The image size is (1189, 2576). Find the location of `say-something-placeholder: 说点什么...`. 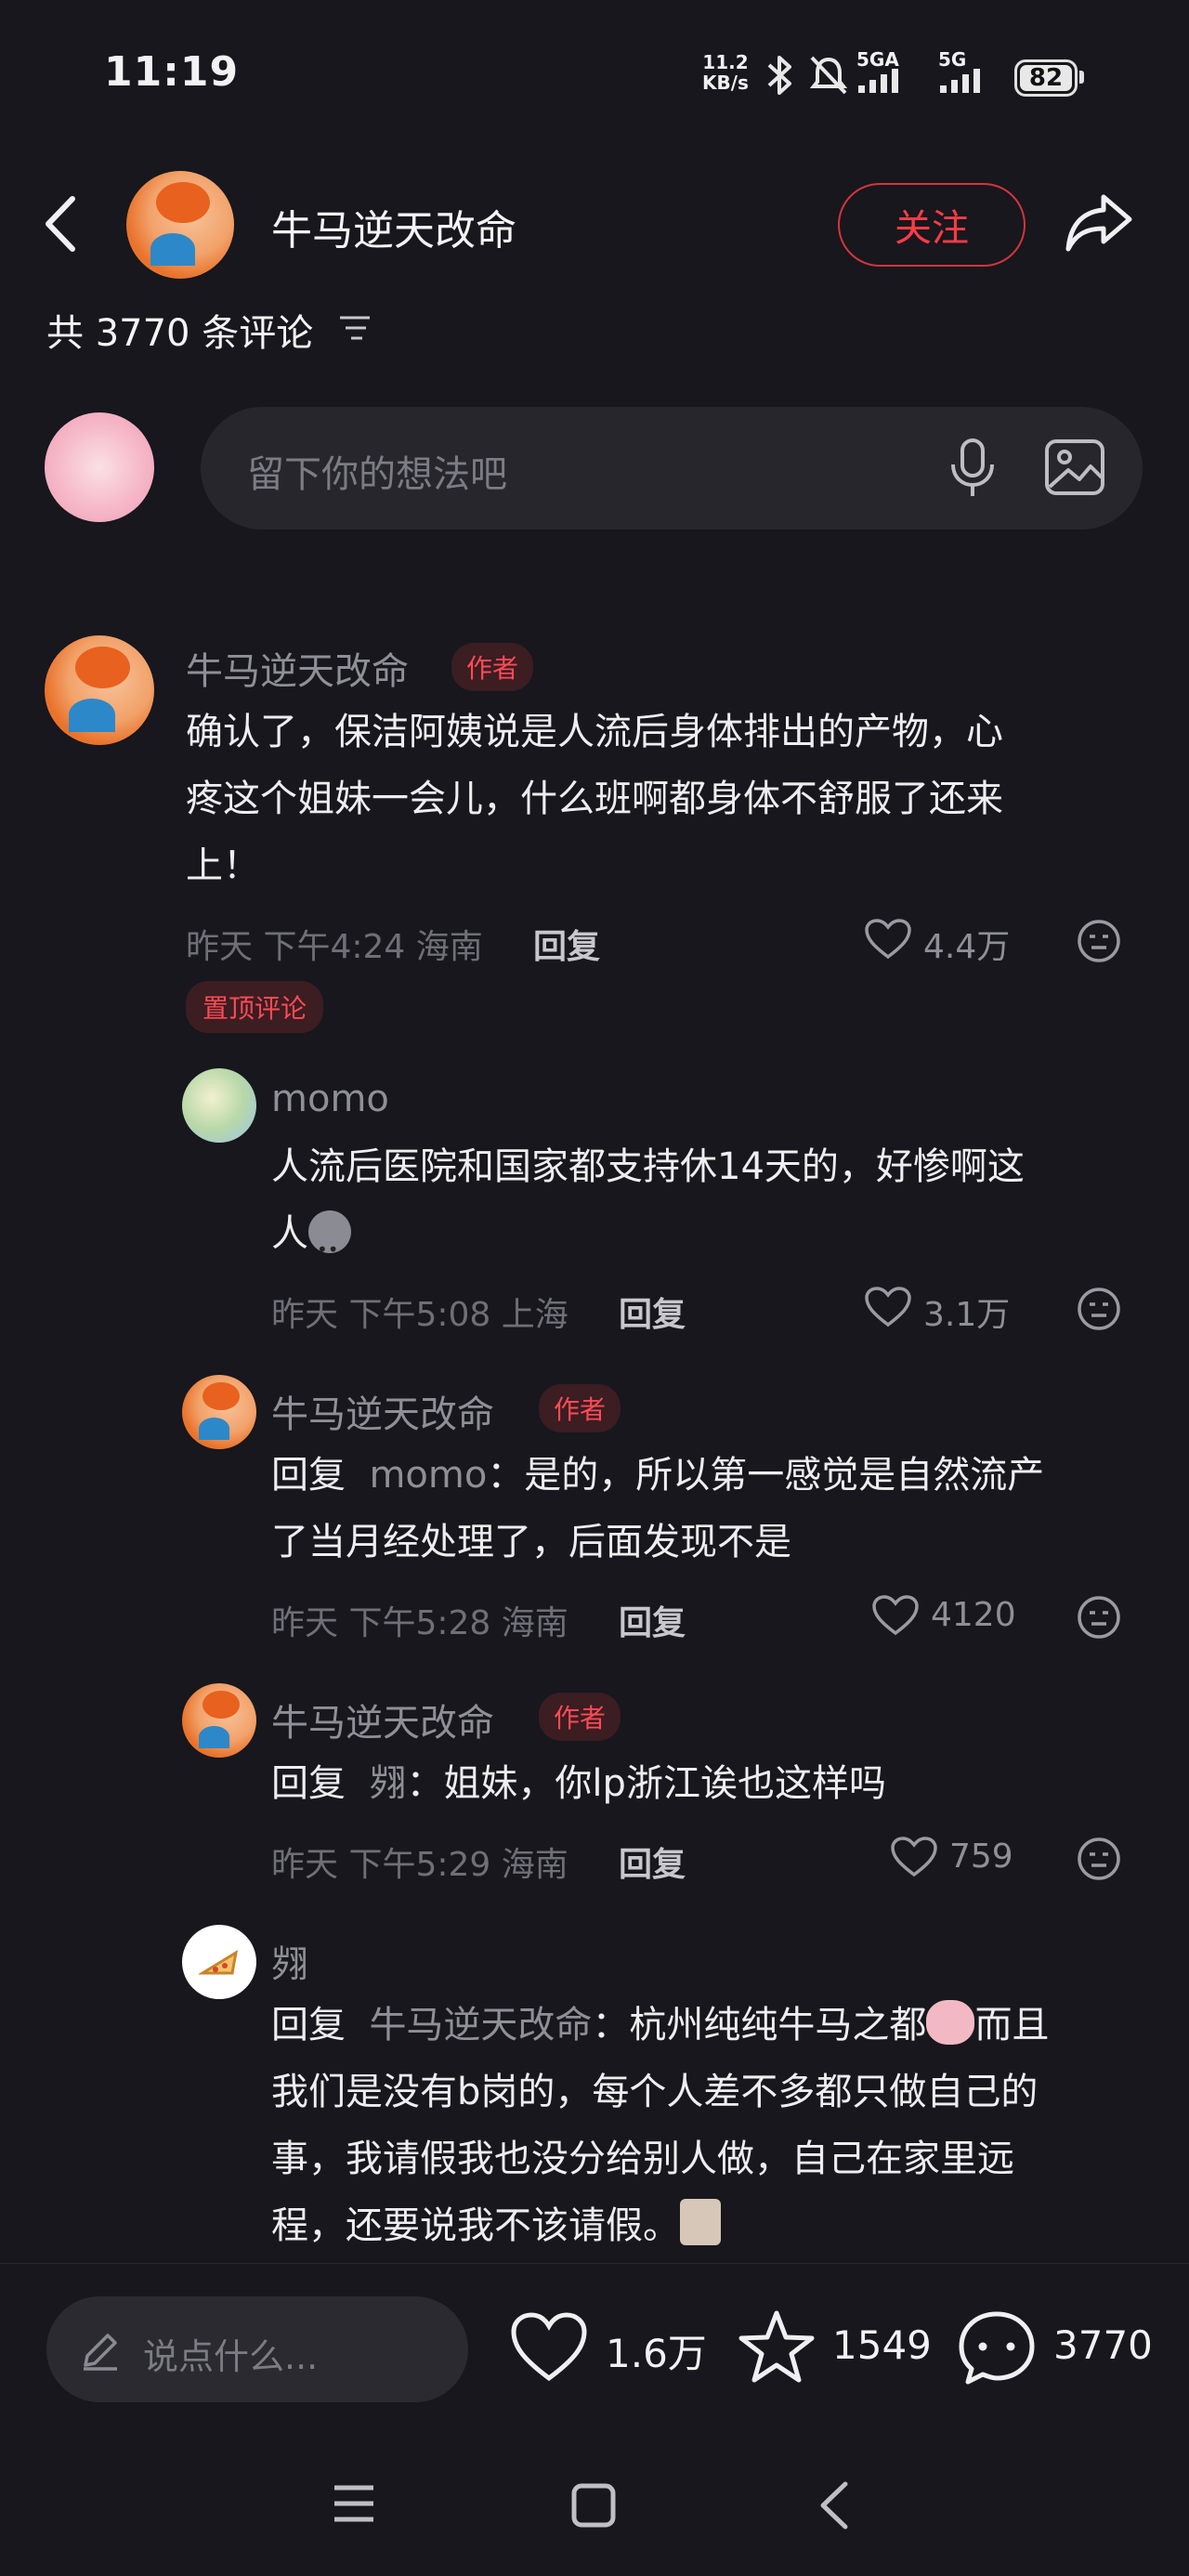

say-something-placeholder: 说点什么... is located at coordinates (230, 2353).